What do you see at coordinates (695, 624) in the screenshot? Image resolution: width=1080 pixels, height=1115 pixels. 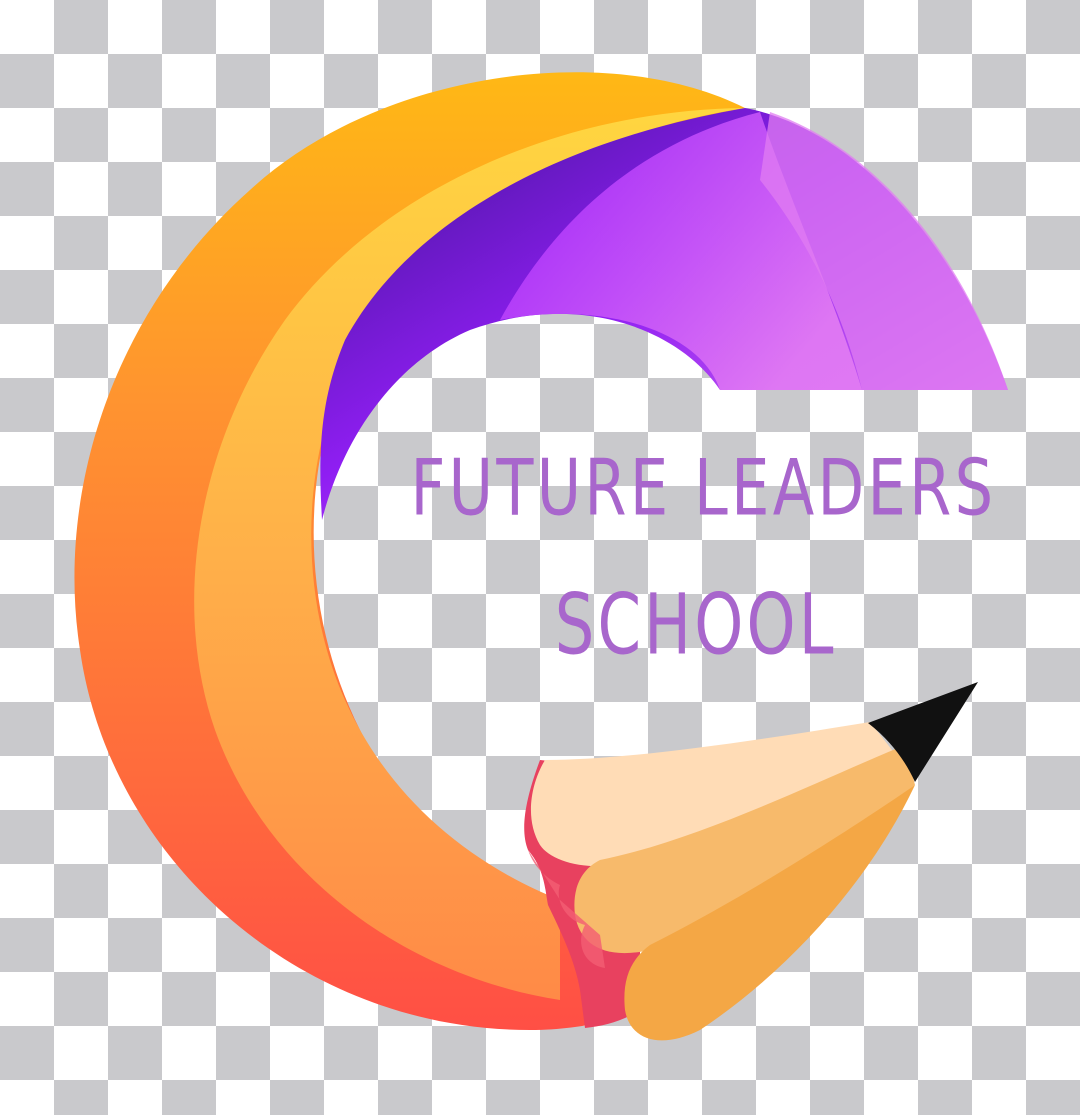 I see `logo-text-line-2: SCHOOL` at bounding box center [695, 624].